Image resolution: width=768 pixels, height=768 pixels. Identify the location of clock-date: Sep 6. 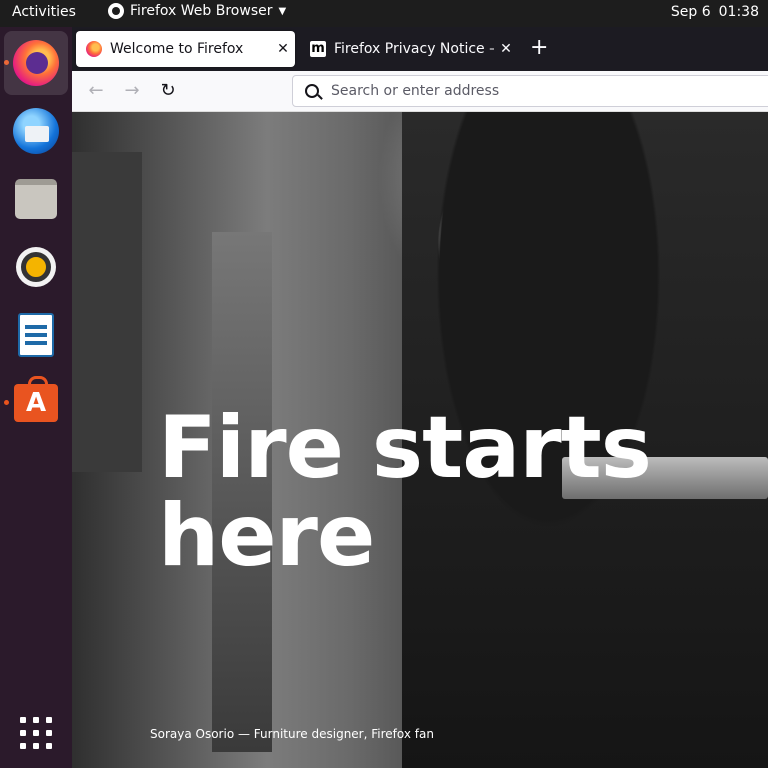
(690, 12).